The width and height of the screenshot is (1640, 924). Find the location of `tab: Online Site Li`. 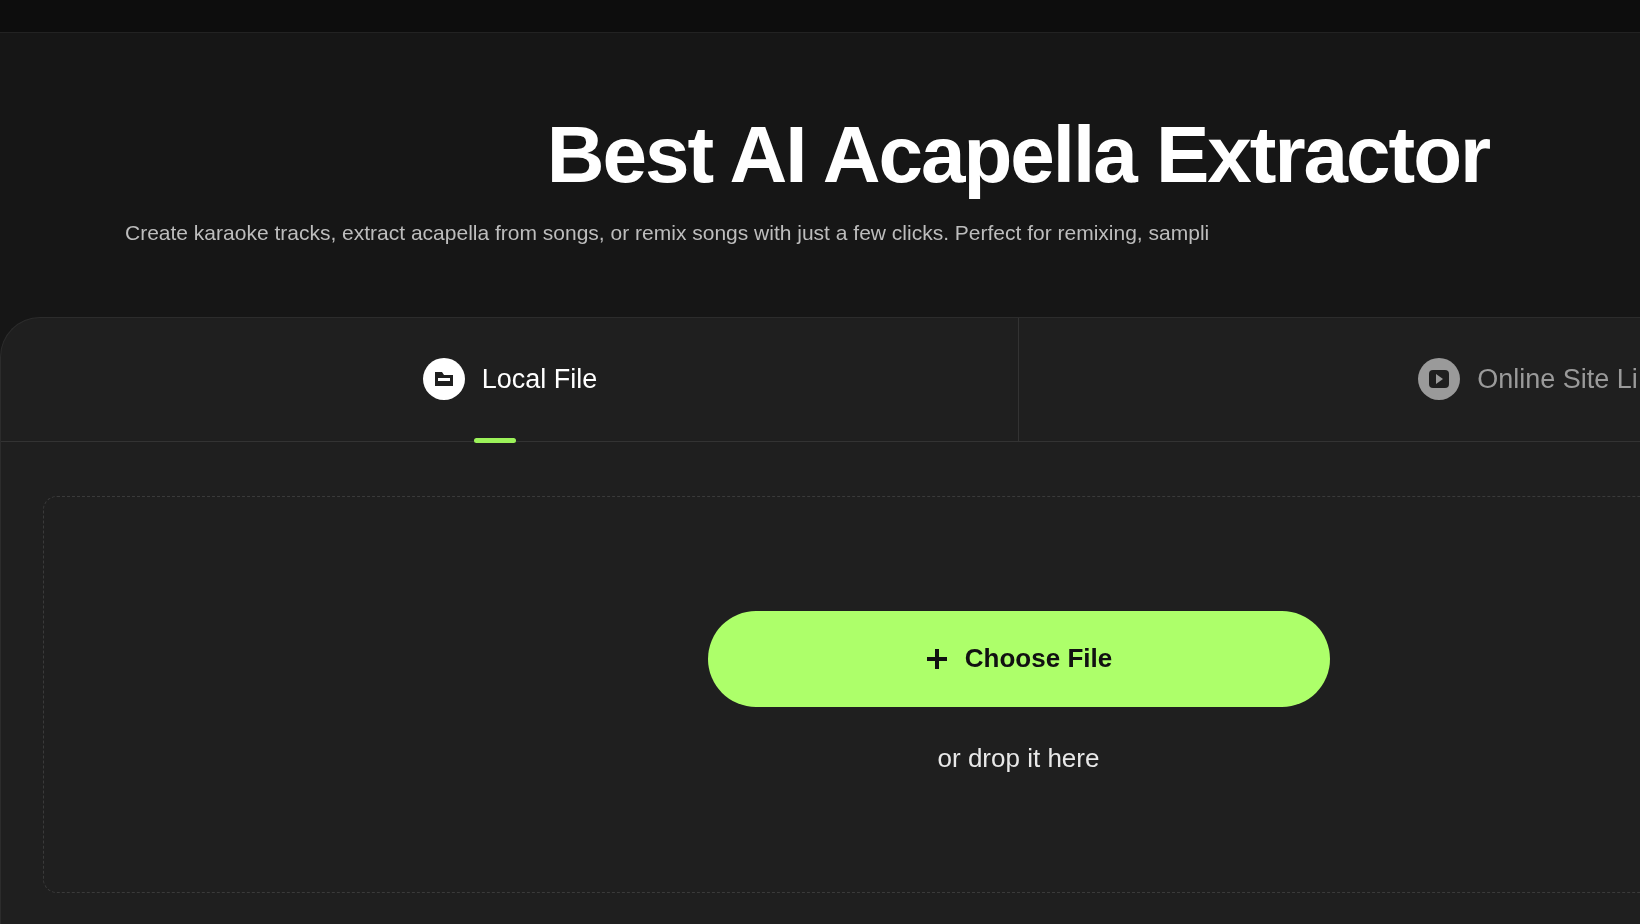

tab: Online Site Li is located at coordinates (1527, 379).